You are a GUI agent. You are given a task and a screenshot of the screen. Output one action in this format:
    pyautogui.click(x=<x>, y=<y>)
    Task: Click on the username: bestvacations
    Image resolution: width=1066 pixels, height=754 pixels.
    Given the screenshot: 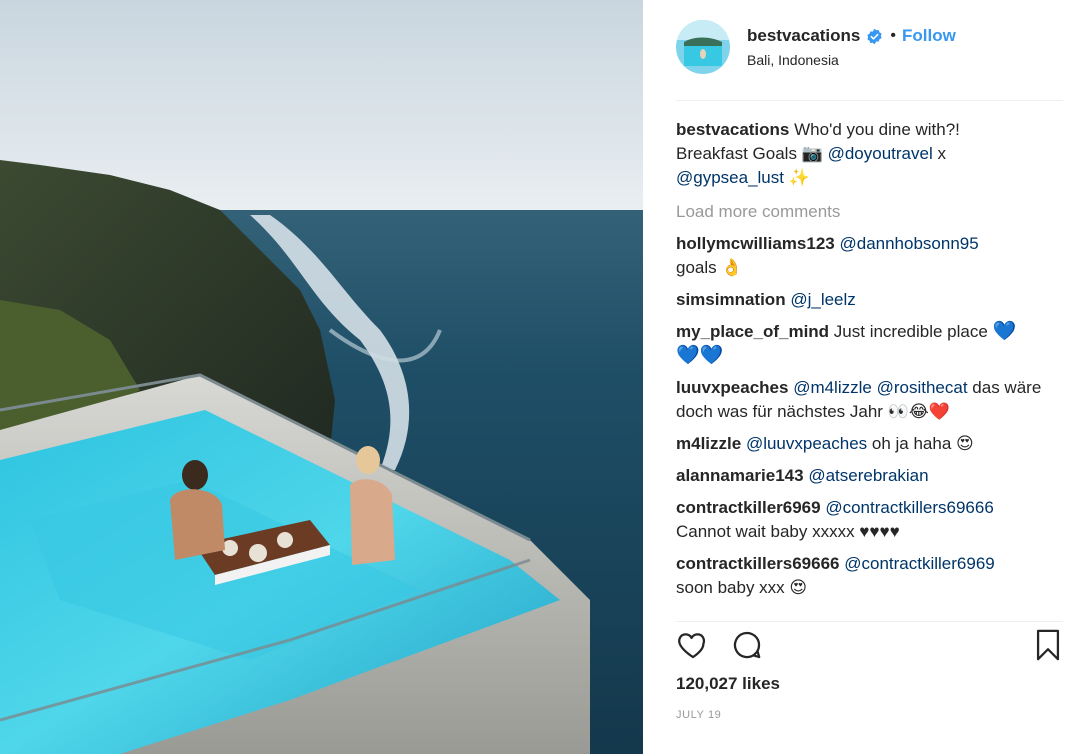 What is the action you would take?
    pyautogui.click(x=803, y=36)
    